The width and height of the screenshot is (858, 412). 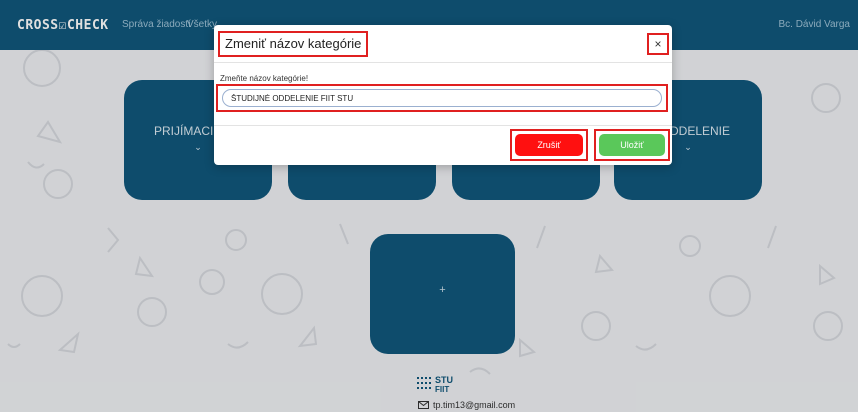 I want to click on close-icon: ×, so click(x=658, y=44).